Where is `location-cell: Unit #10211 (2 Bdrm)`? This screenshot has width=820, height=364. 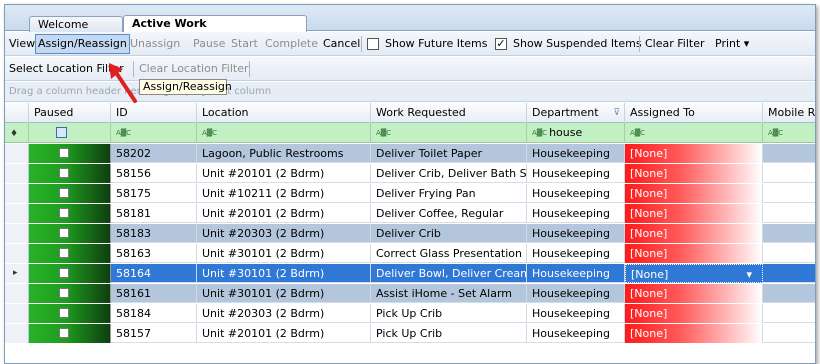
location-cell: Unit #10211 (2 Bdrm) is located at coordinates (284, 193).